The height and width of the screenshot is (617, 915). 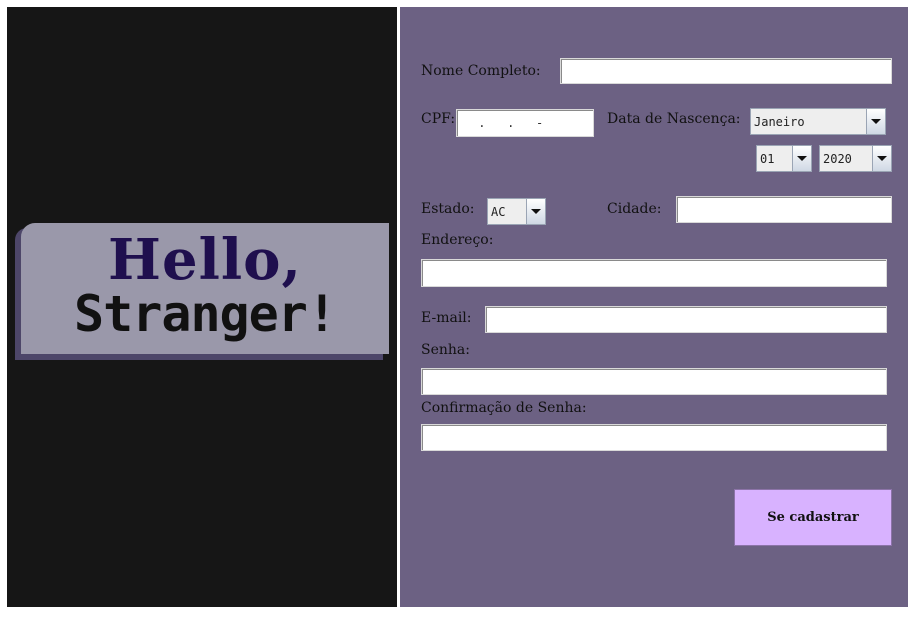 I want to click on mes-select-value: Janeiro, so click(x=779, y=121).